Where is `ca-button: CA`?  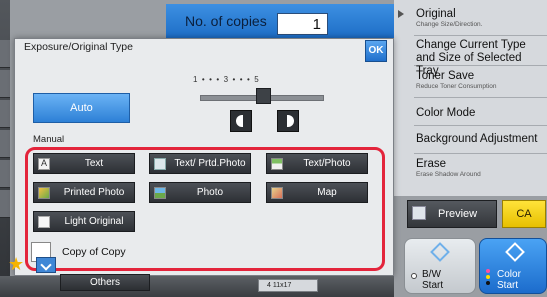 ca-button: CA is located at coordinates (524, 214).